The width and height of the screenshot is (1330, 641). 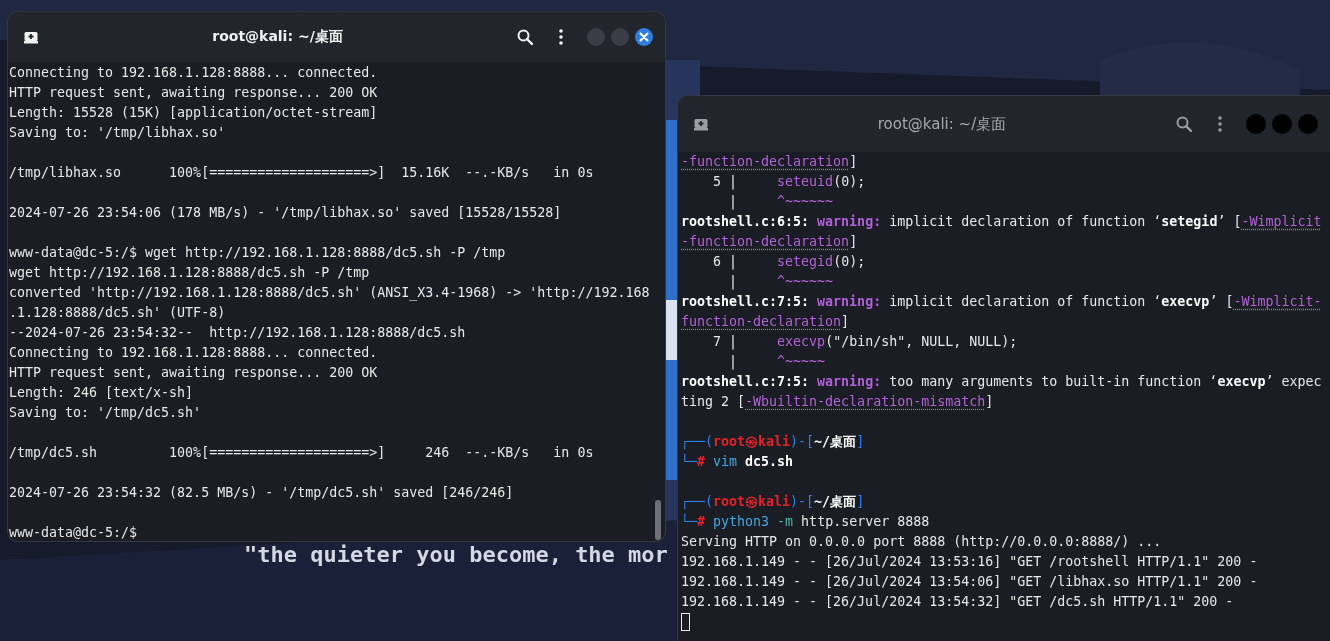 What do you see at coordinates (766, 322) in the screenshot?
I see `terminal-line: function-declaration]` at bounding box center [766, 322].